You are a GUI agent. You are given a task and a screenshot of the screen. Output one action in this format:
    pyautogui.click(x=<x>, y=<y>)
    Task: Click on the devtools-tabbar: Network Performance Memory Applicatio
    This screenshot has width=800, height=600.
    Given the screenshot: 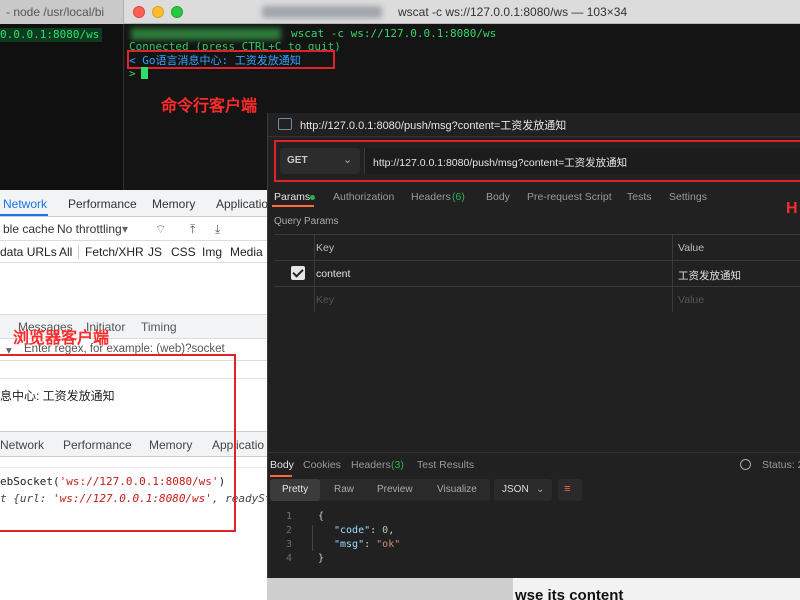 What is the action you would take?
    pyautogui.click(x=135, y=203)
    